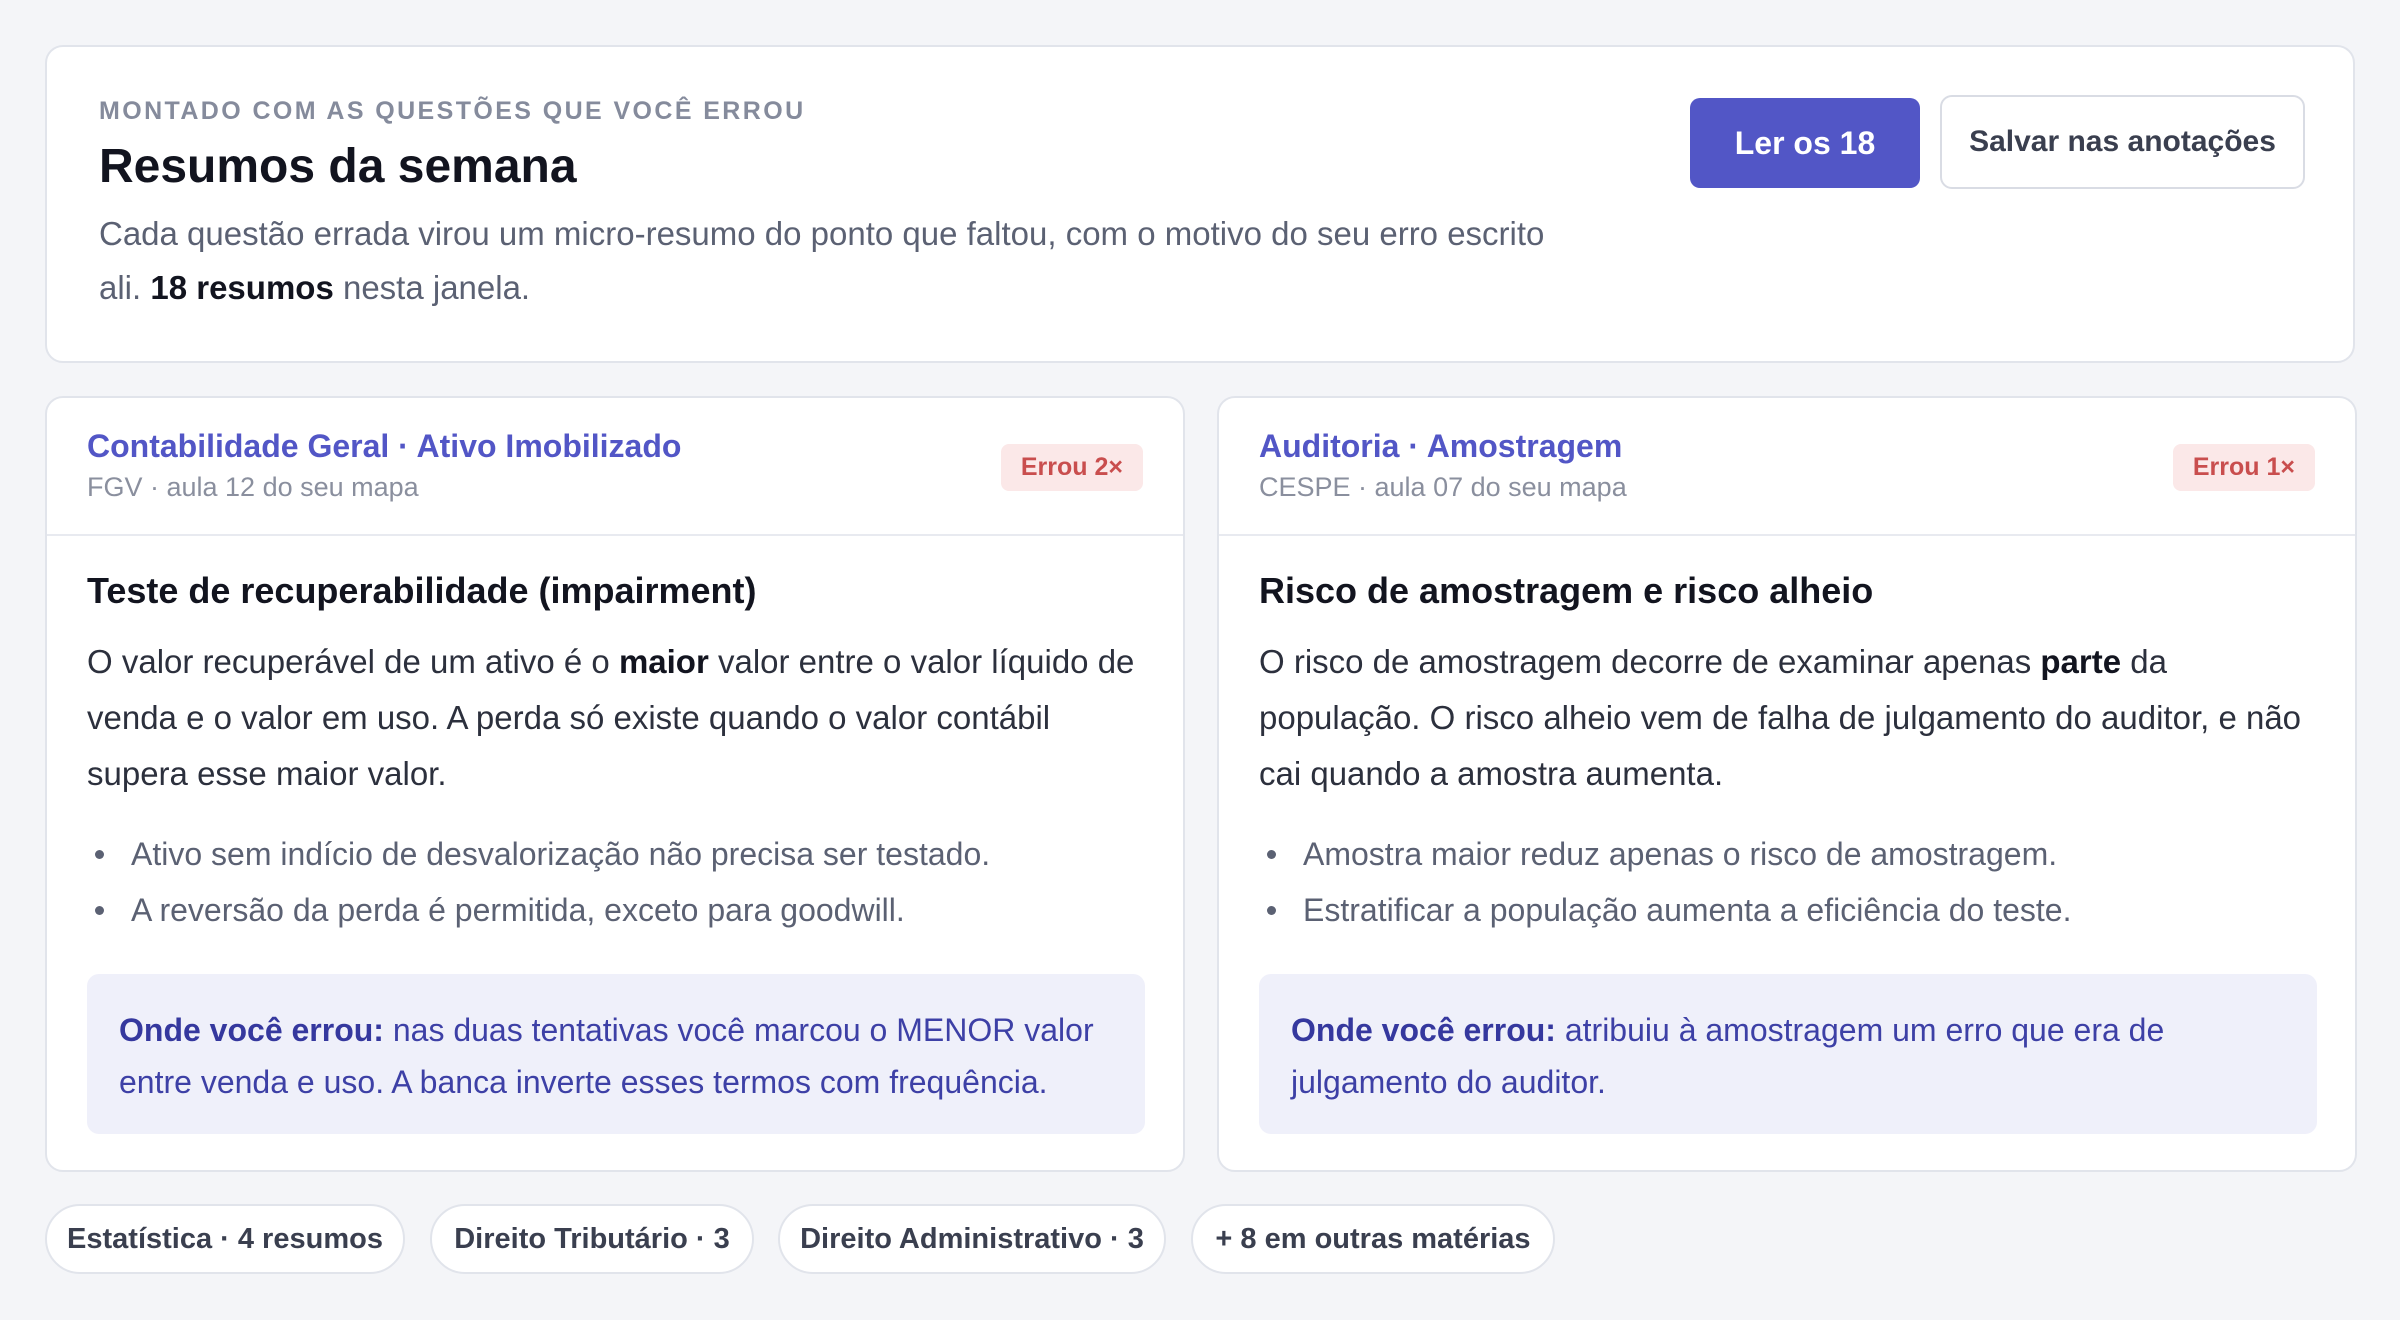  Describe the element at coordinates (225, 1239) in the screenshot. I see `subject-chip-statistics: Estatística · 4 resumos` at that location.